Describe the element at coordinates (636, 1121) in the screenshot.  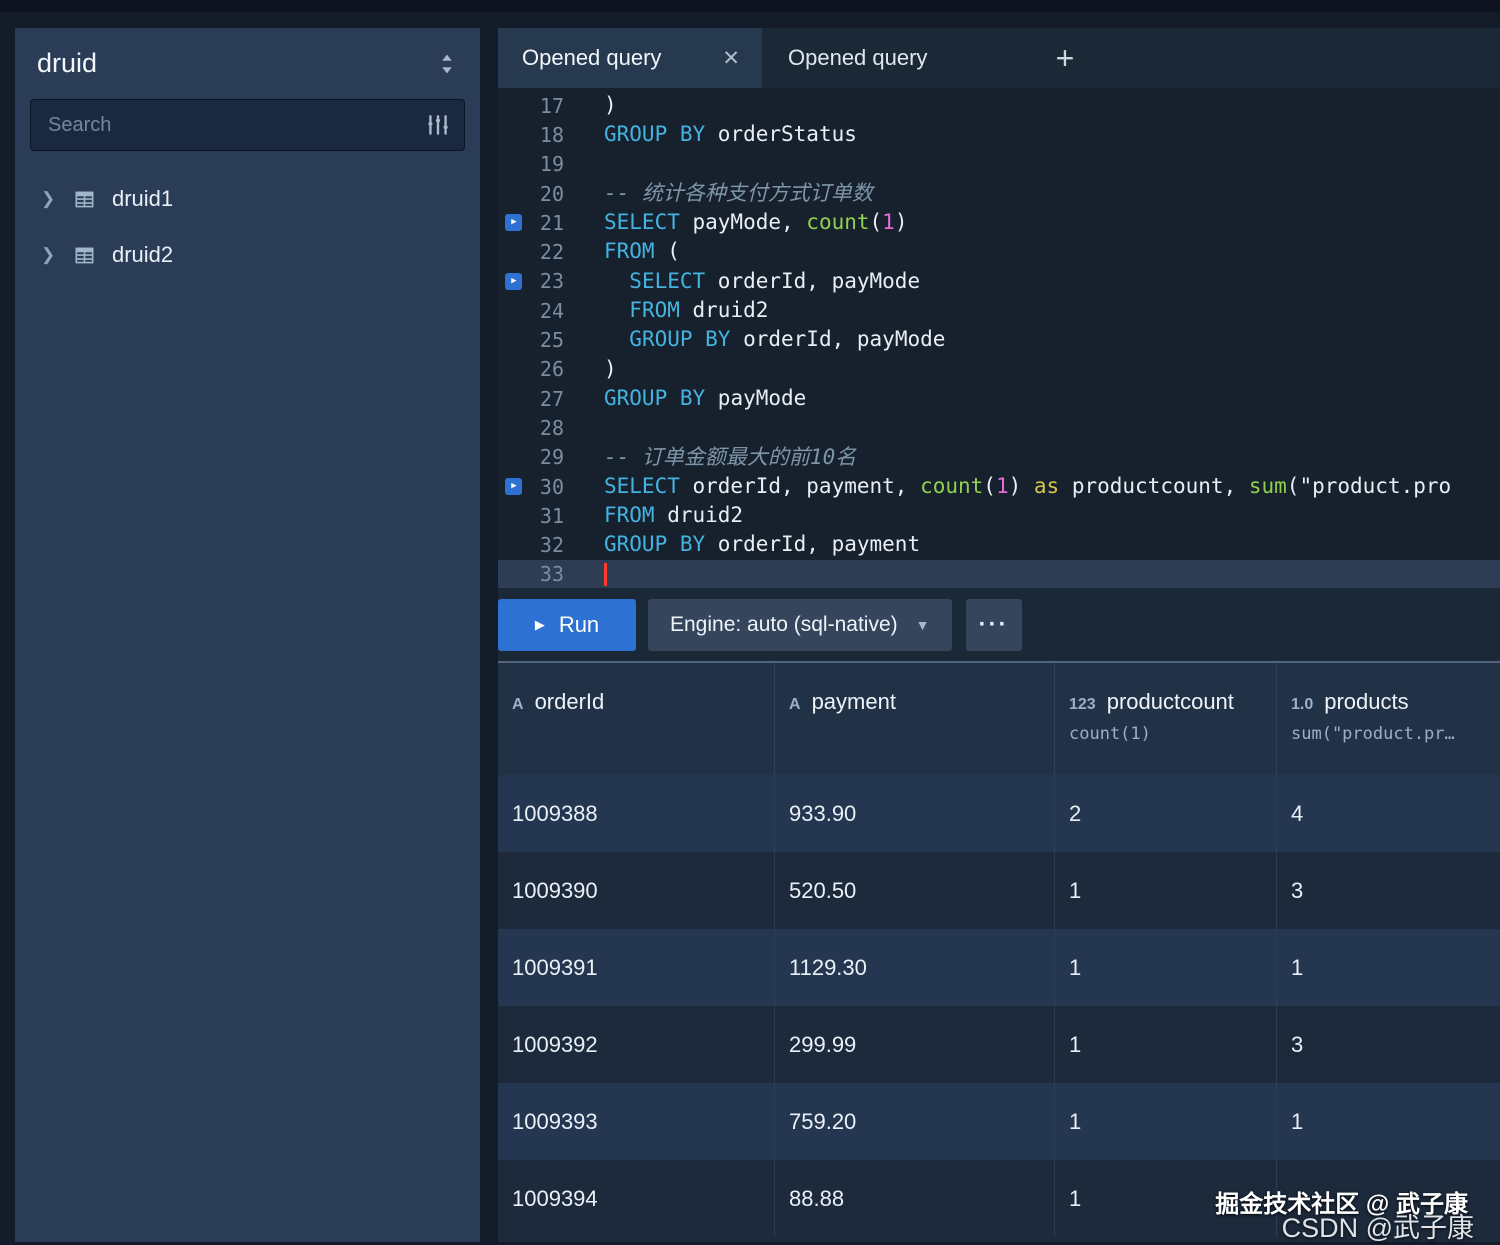
I see `table-cell: 1009393` at that location.